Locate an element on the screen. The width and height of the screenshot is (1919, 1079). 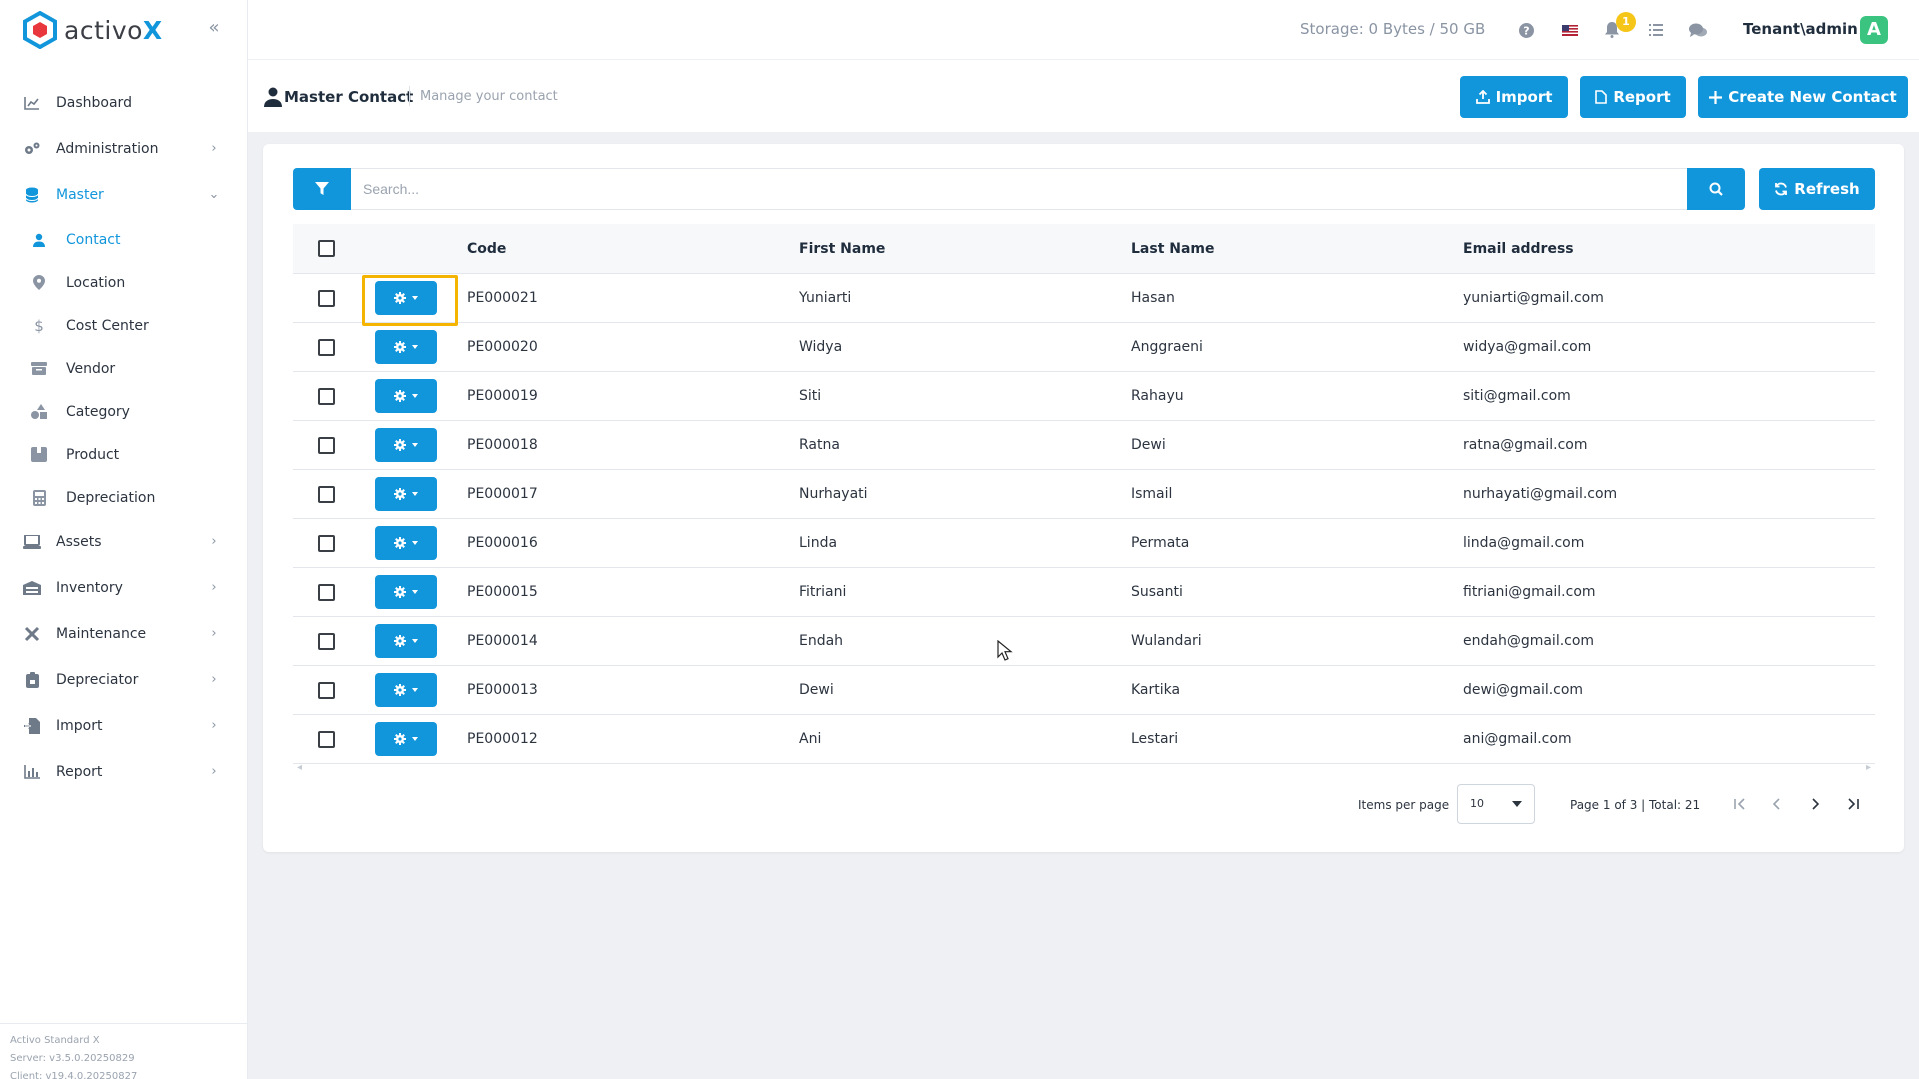
column-header-last-name: Last Name is located at coordinates (1173, 249).